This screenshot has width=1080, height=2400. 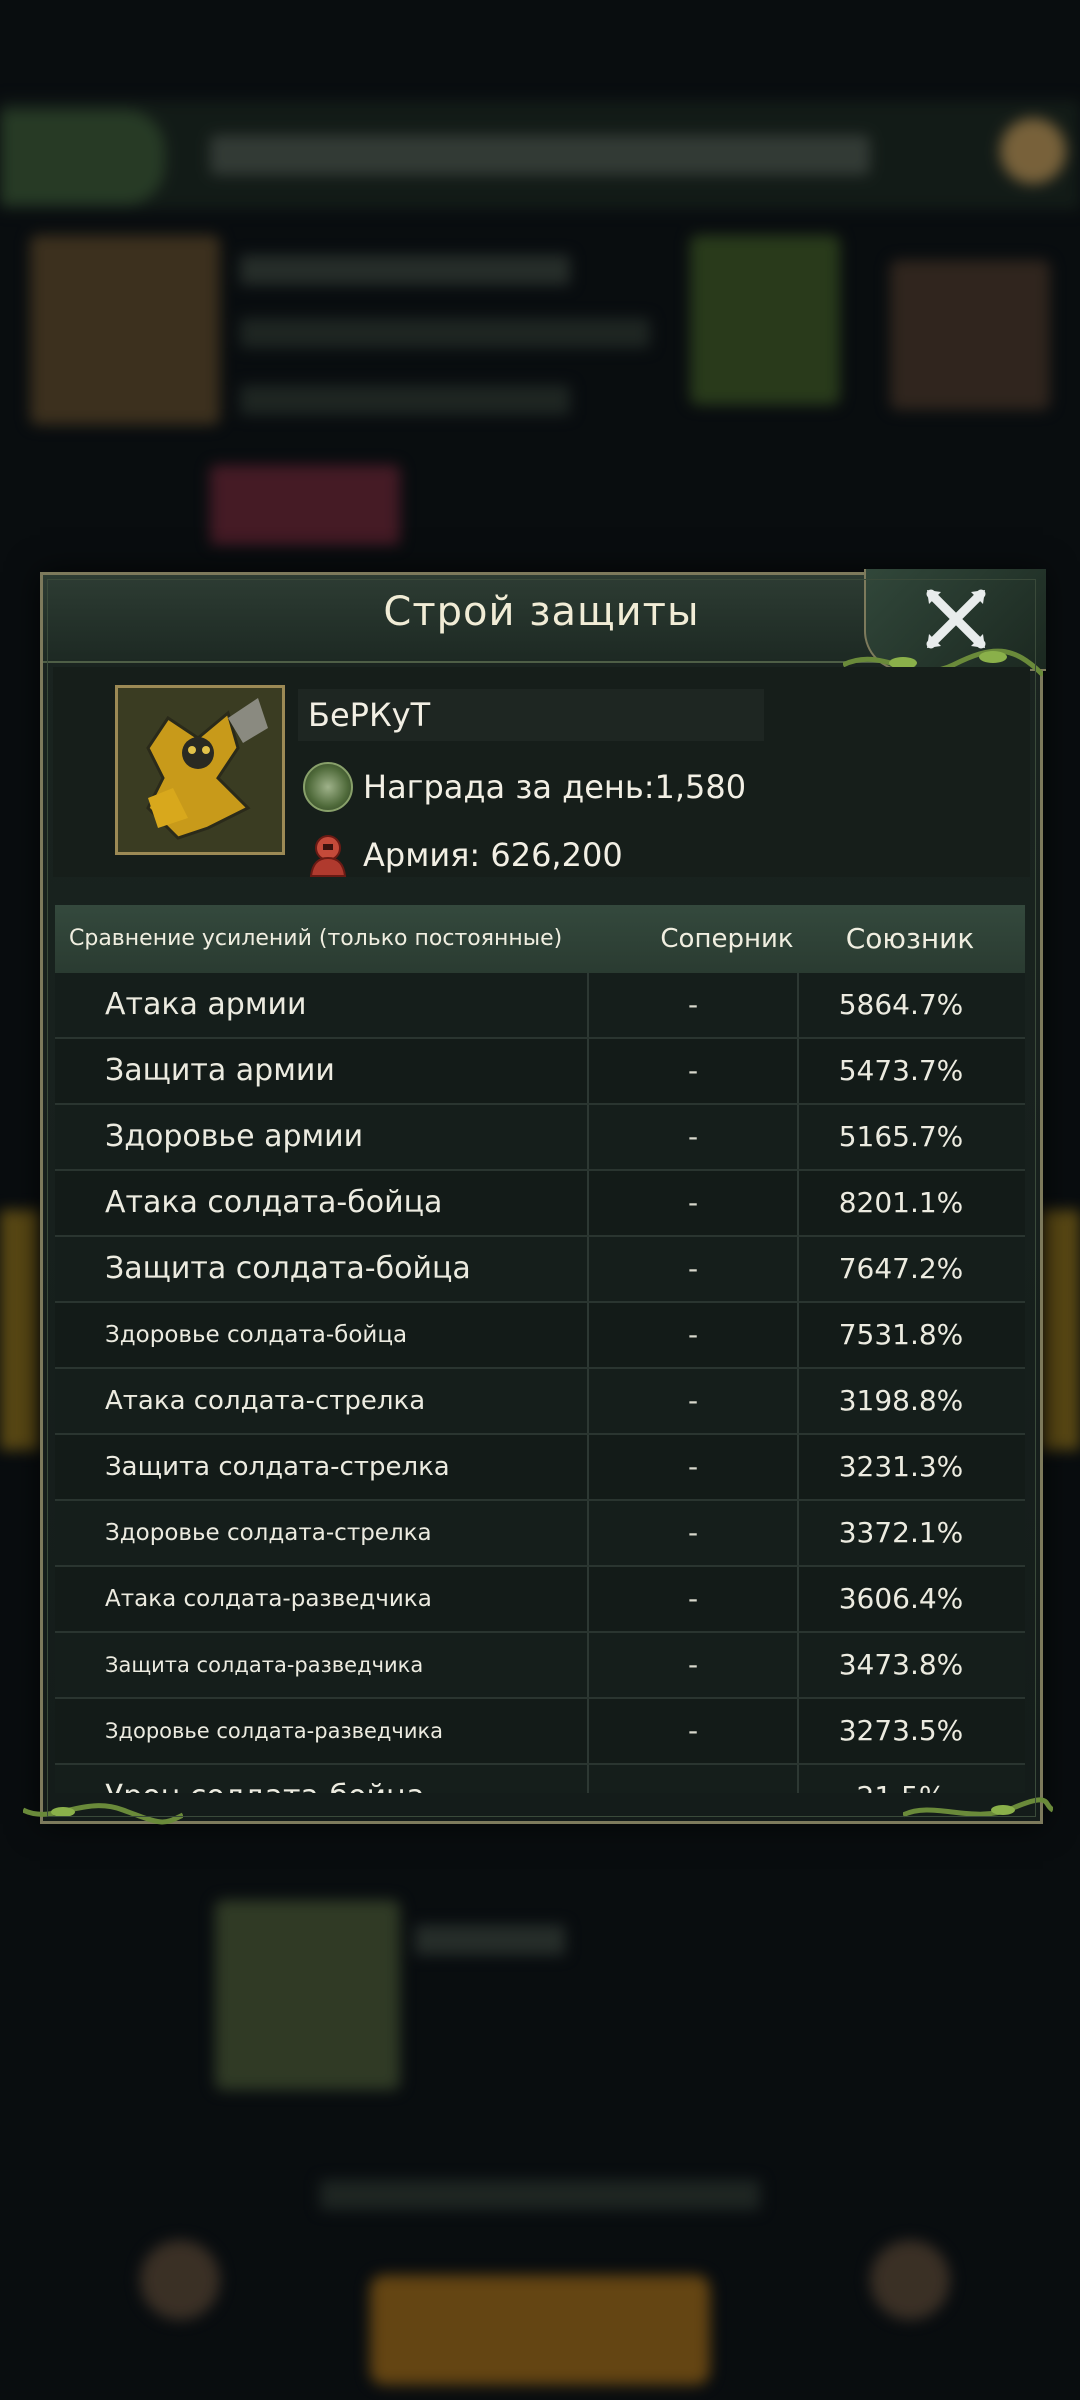 I want to click on table-row: Защита солдата-разведчика - 3473.8%, so click(x=540, y=1666).